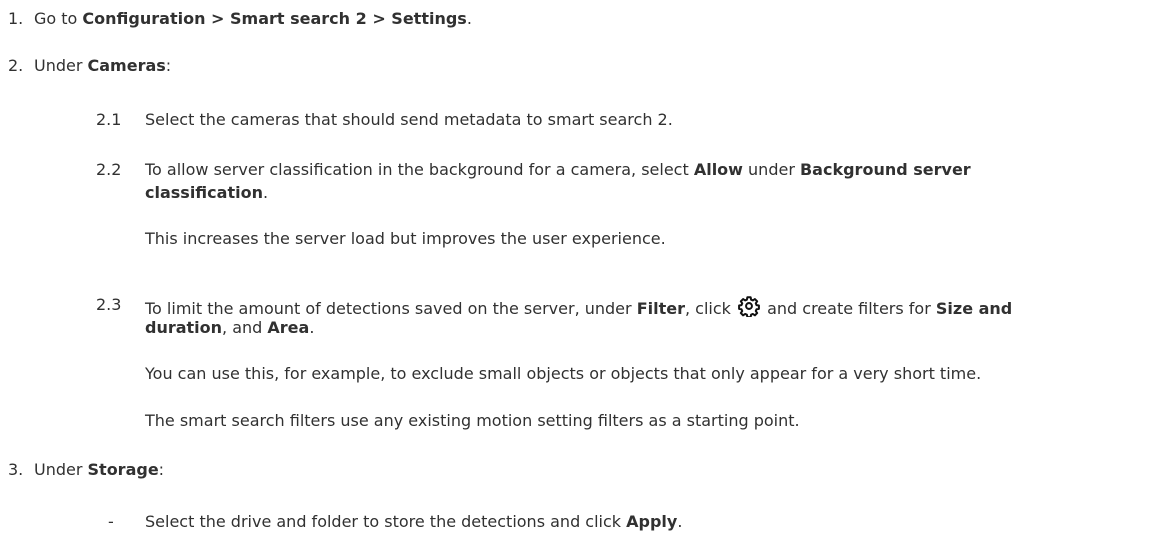 This screenshot has width=1166, height=545. Describe the element at coordinates (710, 308) in the screenshot. I see `substep-2-3-c: , click` at that location.